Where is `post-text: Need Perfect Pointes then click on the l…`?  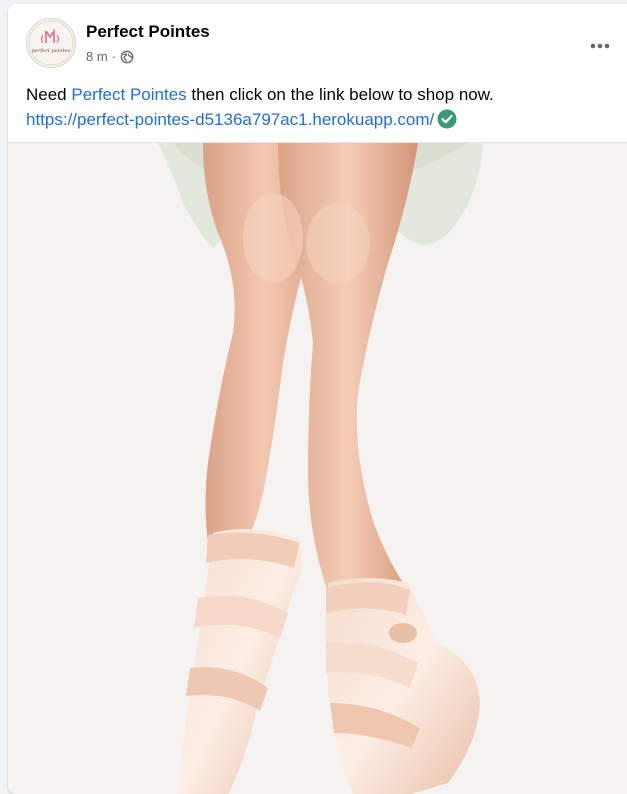 post-text: Need Perfect Pointes then click on the l… is located at coordinates (321, 107).